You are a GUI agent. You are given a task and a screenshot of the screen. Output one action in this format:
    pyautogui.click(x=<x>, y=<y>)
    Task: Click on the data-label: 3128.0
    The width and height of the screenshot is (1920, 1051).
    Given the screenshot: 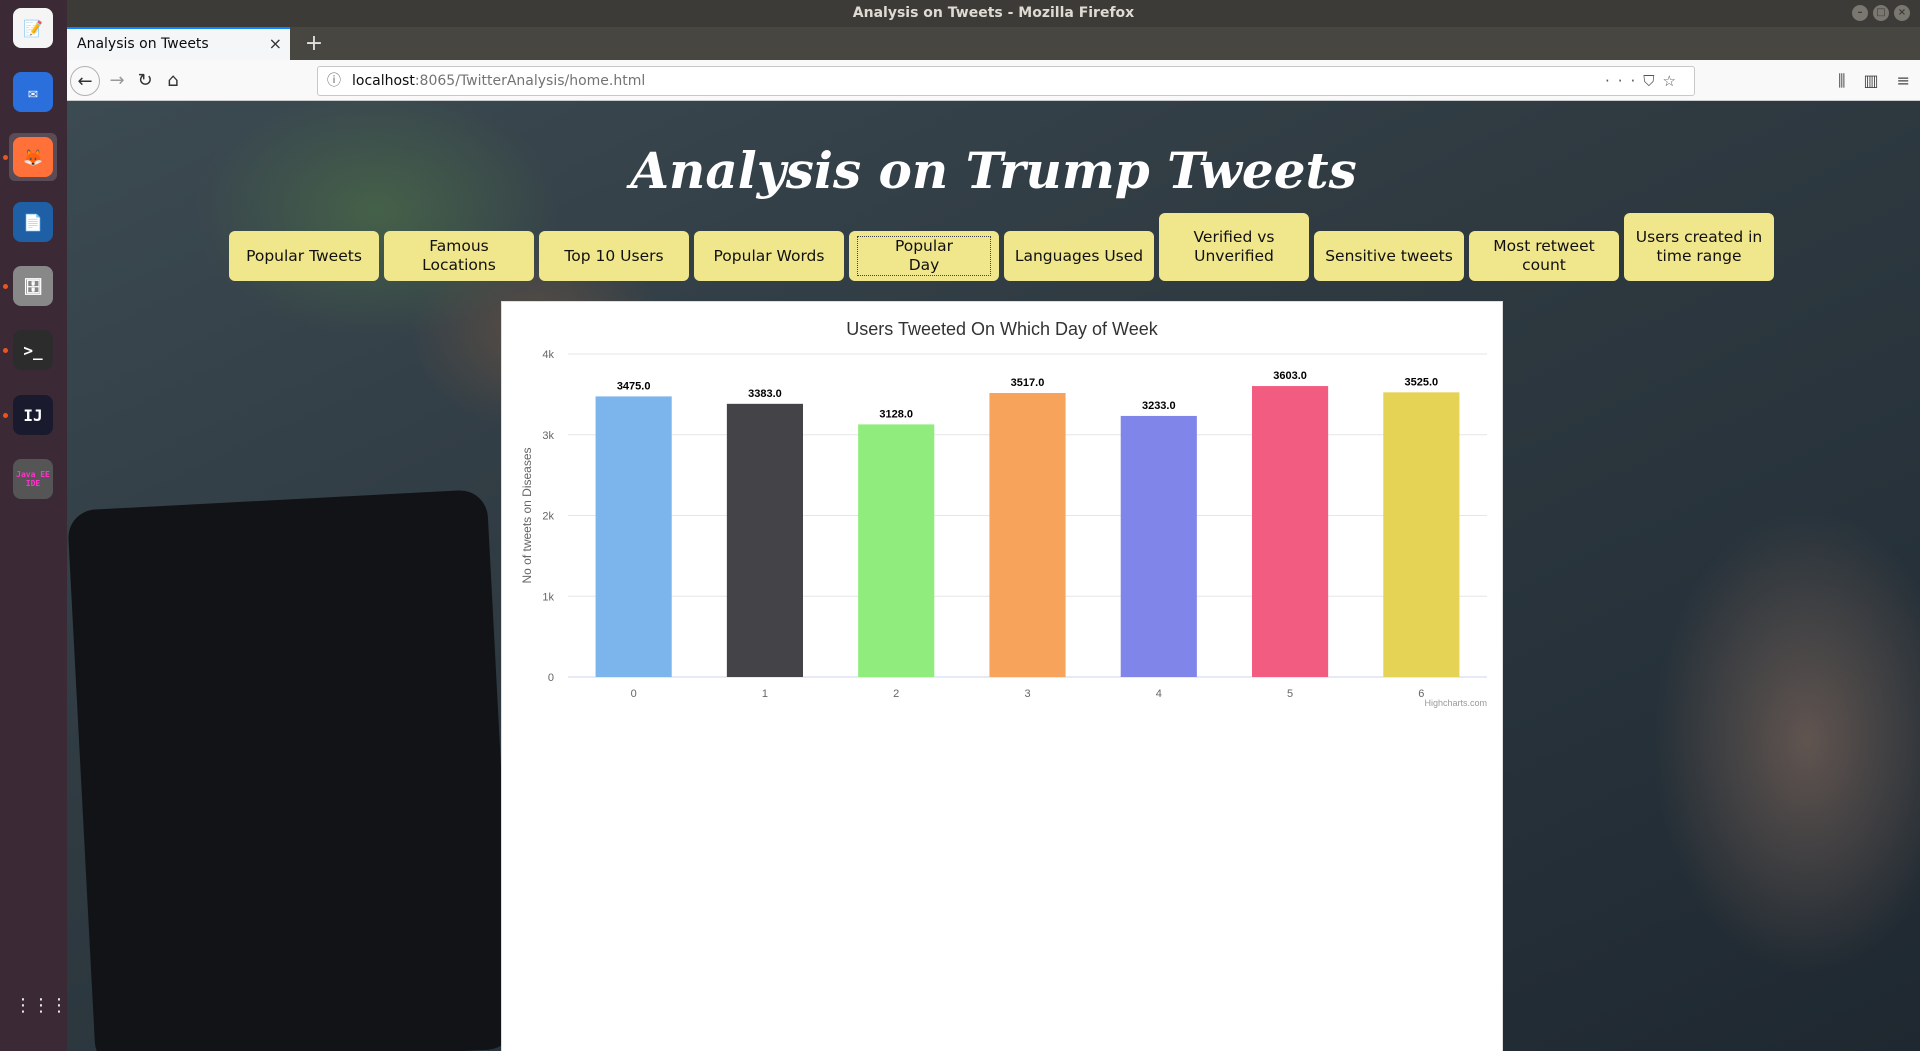 What is the action you would take?
    pyautogui.click(x=896, y=414)
    